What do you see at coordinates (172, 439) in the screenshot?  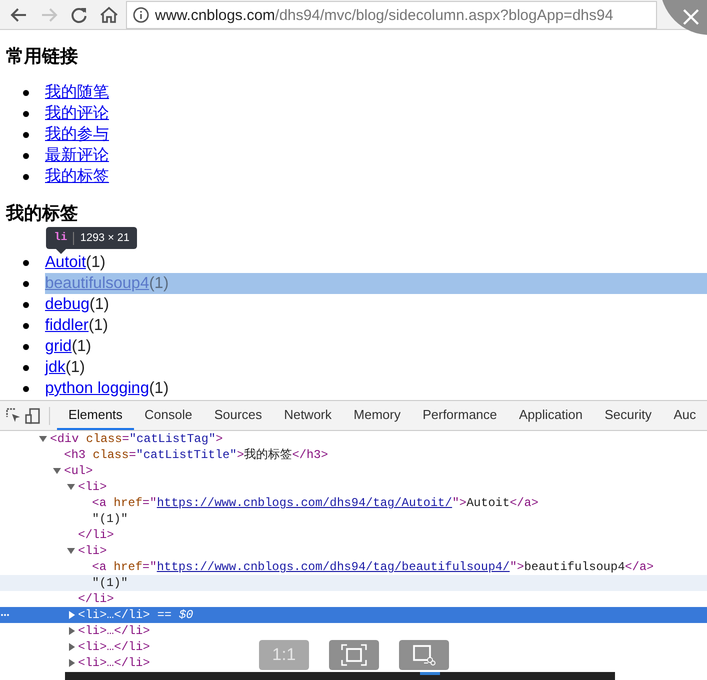 I see `code-token: "catListTag"` at bounding box center [172, 439].